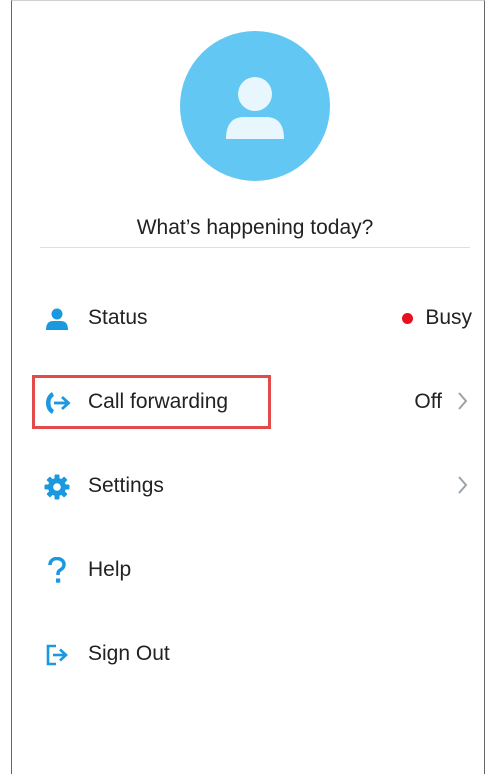 The width and height of the screenshot is (487, 774). What do you see at coordinates (407, 318) in the screenshot?
I see `busy-status-dot` at bounding box center [407, 318].